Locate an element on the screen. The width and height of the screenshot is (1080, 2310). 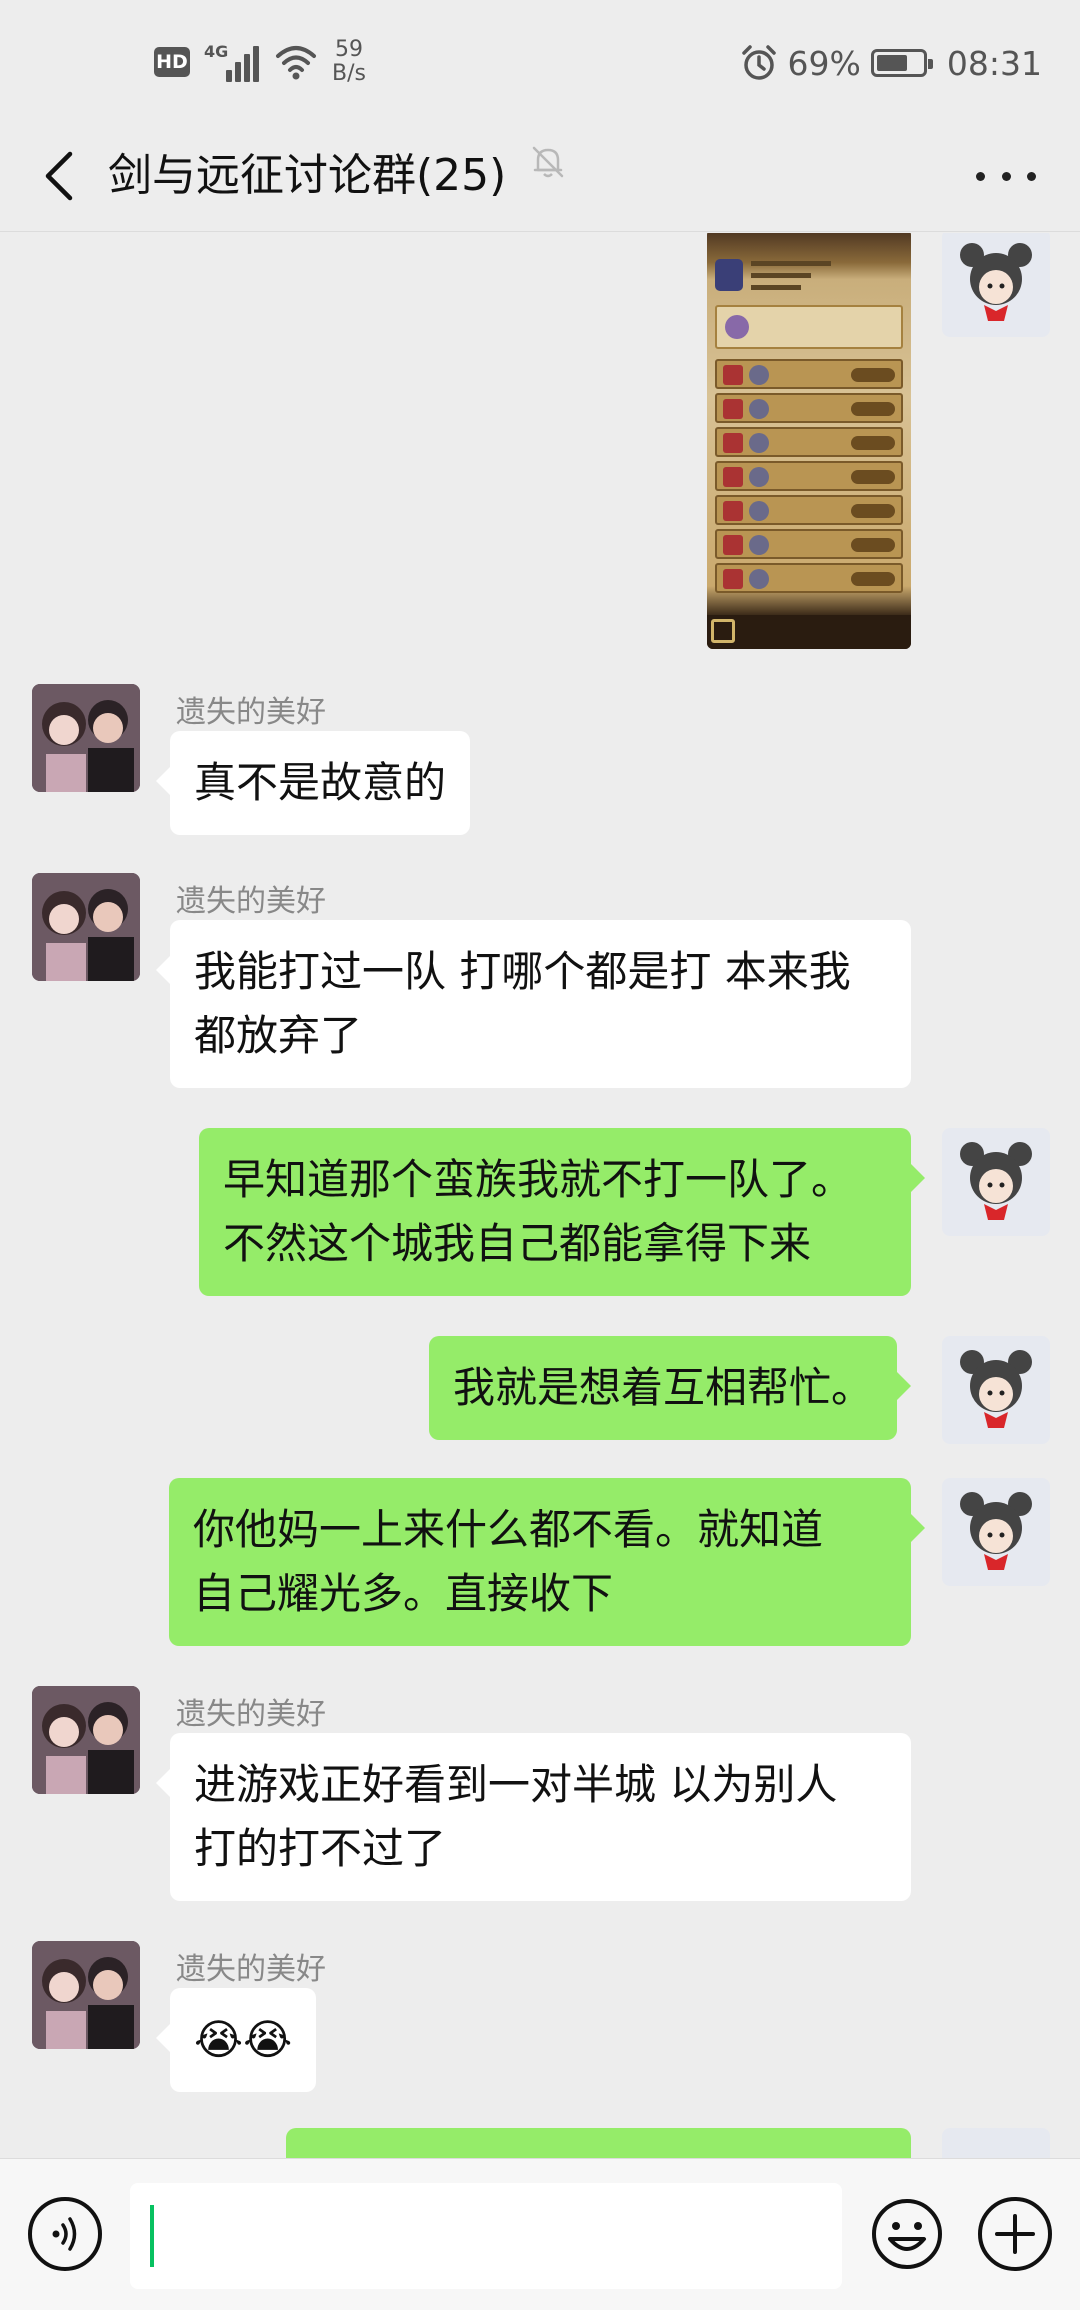
message-bubble: 我就是想着互相帮忙。 is located at coordinates (670, 1388).